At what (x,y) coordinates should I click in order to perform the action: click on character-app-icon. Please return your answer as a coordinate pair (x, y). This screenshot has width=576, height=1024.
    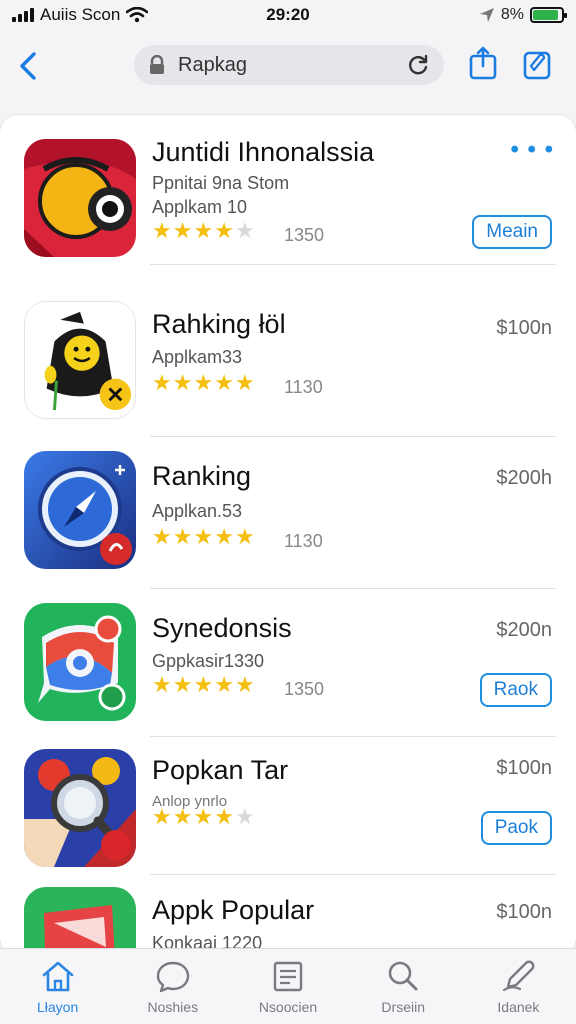
    Looking at the image, I should click on (80, 360).